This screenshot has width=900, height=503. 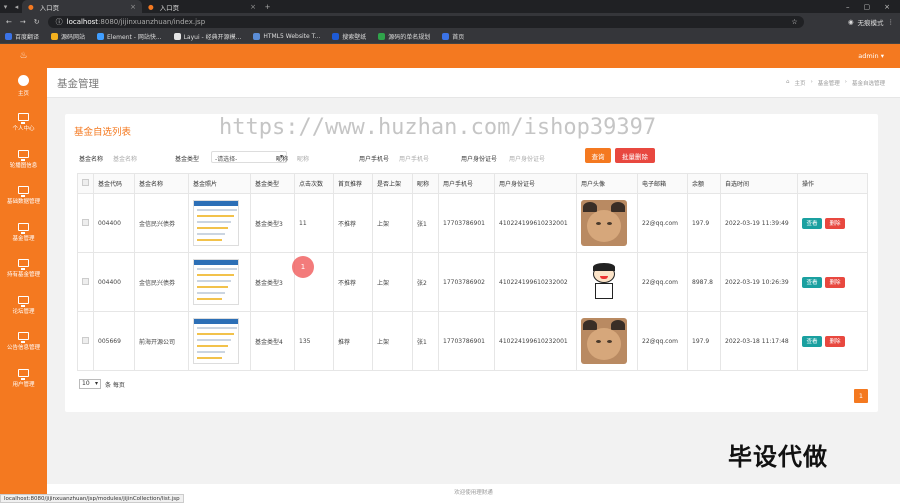 What do you see at coordinates (23, 129) in the screenshot?
I see `sidebar-item-label: 个人中心` at bounding box center [23, 129].